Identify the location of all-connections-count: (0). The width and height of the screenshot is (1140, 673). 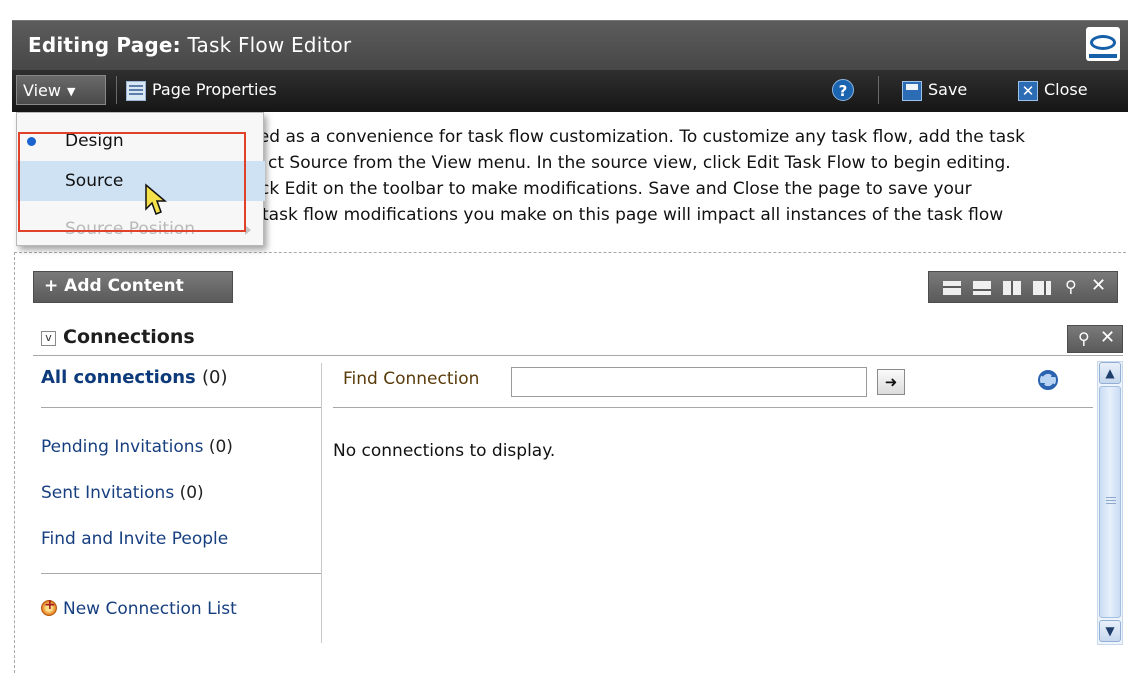
(215, 377).